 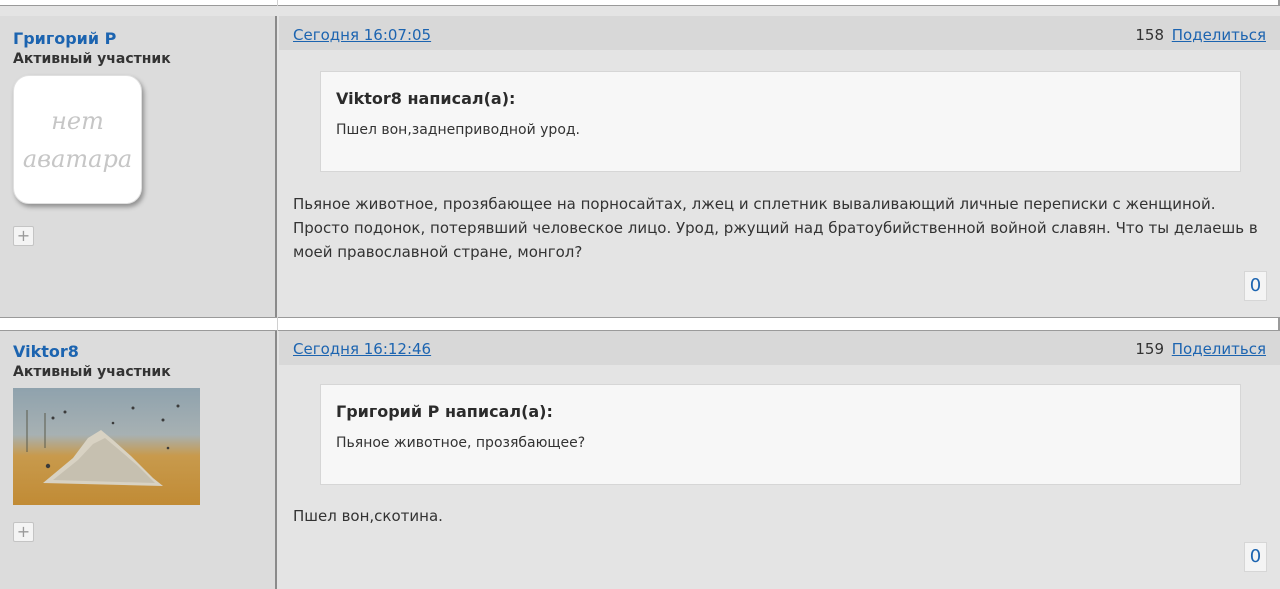 I want to click on painting-avatar, so click(x=106, y=446).